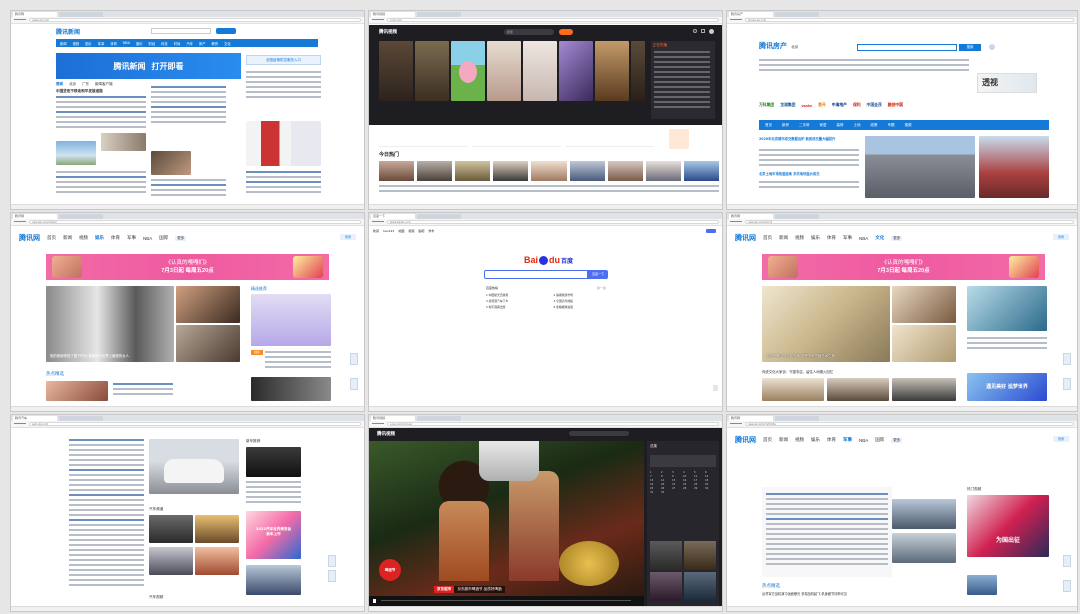 The height and width of the screenshot is (614, 1080). What do you see at coordinates (131, 238) in the screenshot?
I see `nav-military: 军事` at bounding box center [131, 238].